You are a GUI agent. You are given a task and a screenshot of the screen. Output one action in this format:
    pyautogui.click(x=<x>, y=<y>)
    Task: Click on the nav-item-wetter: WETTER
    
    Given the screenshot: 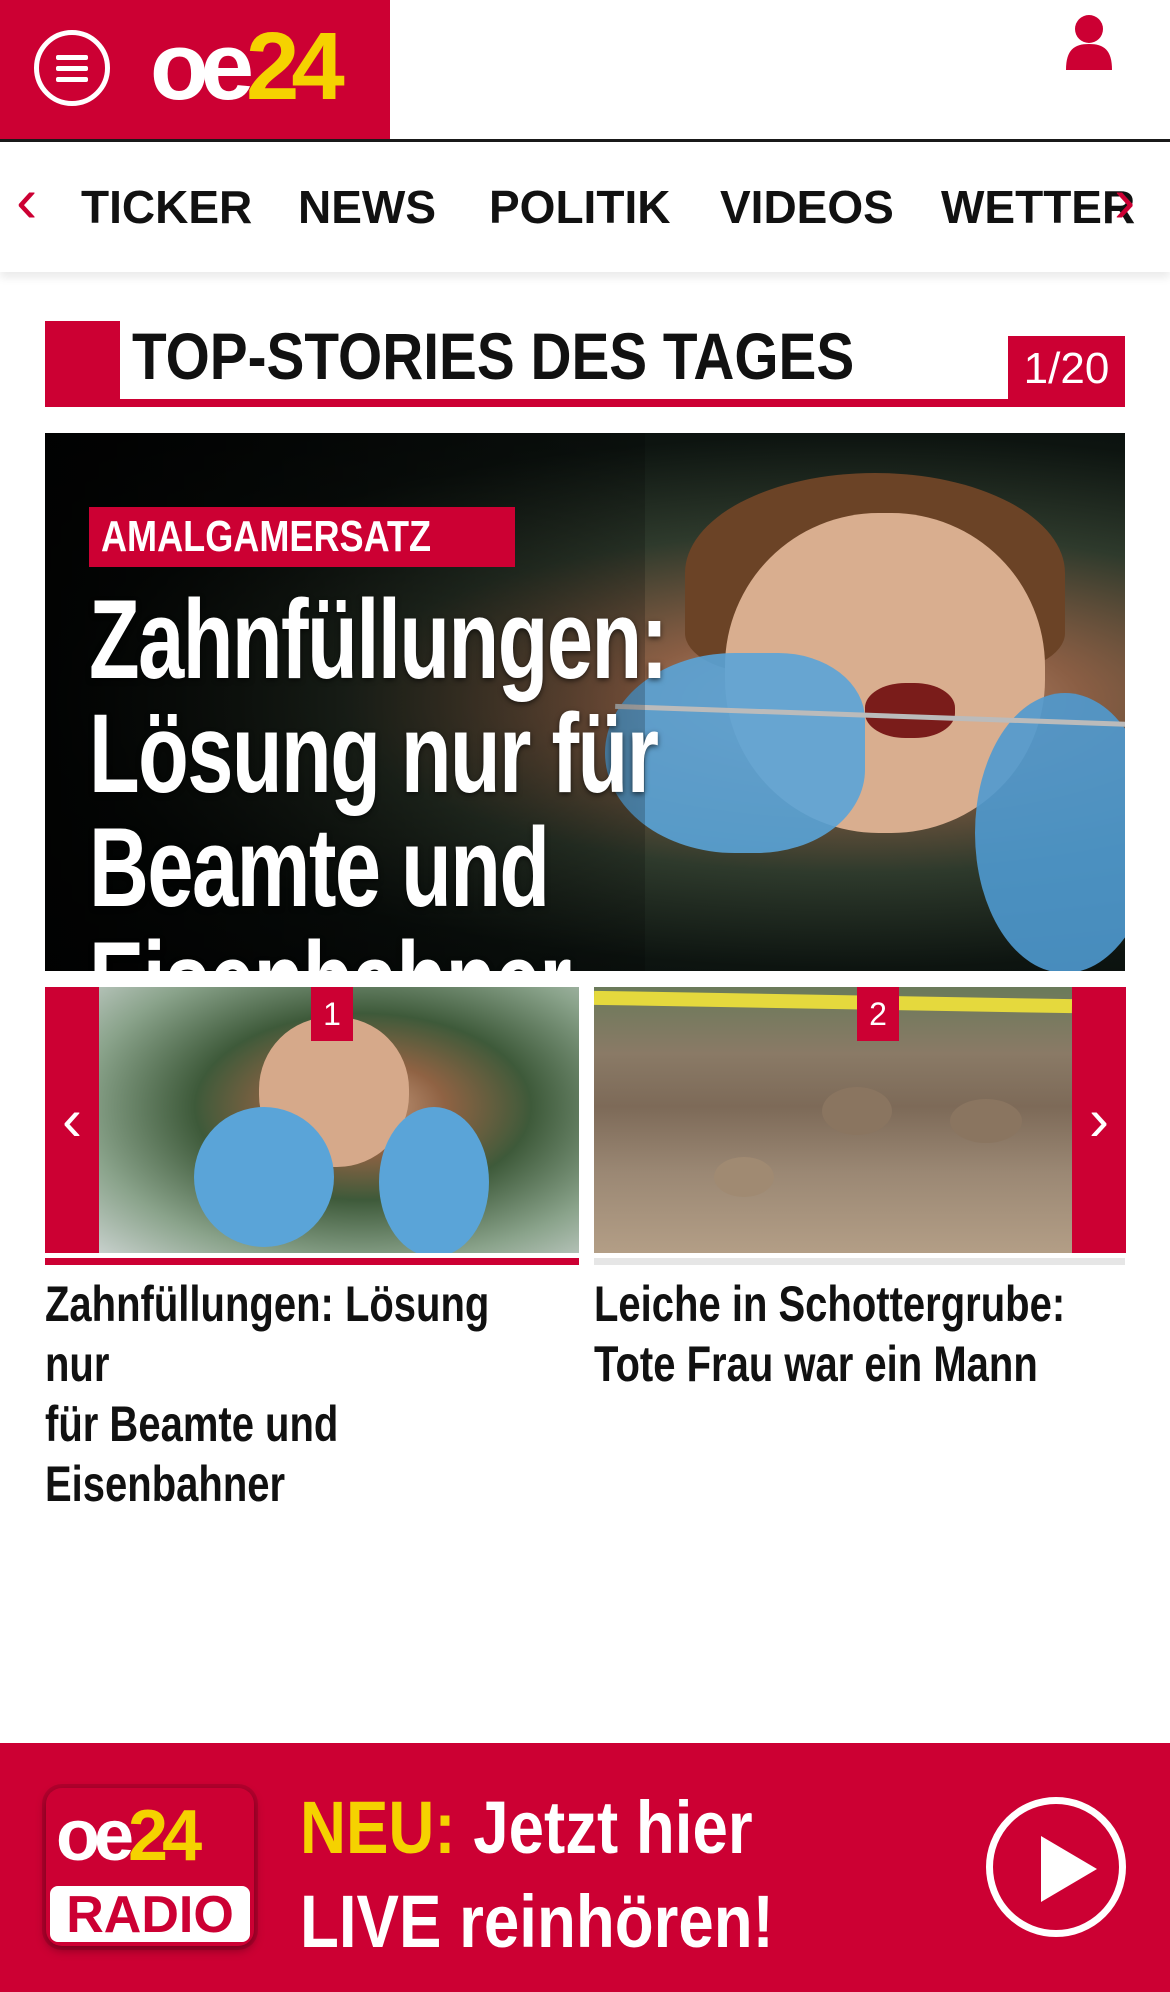 What is the action you would take?
    pyautogui.click(x=1038, y=207)
    